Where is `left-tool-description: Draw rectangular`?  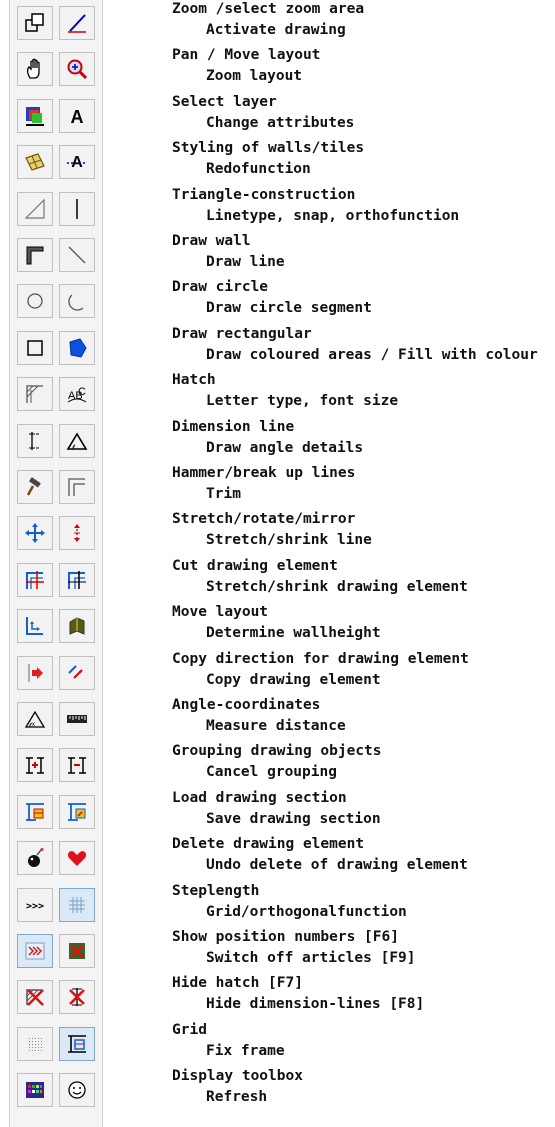 left-tool-description: Draw rectangular is located at coordinates (242, 333).